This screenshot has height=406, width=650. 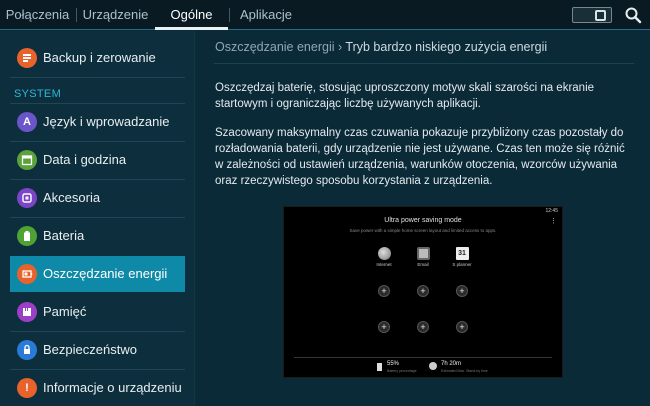 What do you see at coordinates (433, 366) in the screenshot?
I see `standby-icon` at bounding box center [433, 366].